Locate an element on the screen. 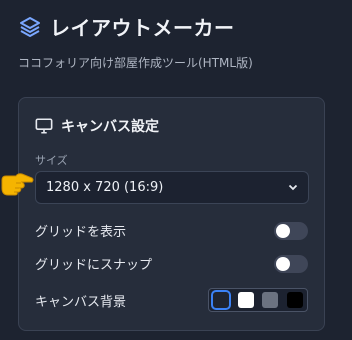 The width and height of the screenshot is (352, 340). monitor-icon is located at coordinates (44, 126).